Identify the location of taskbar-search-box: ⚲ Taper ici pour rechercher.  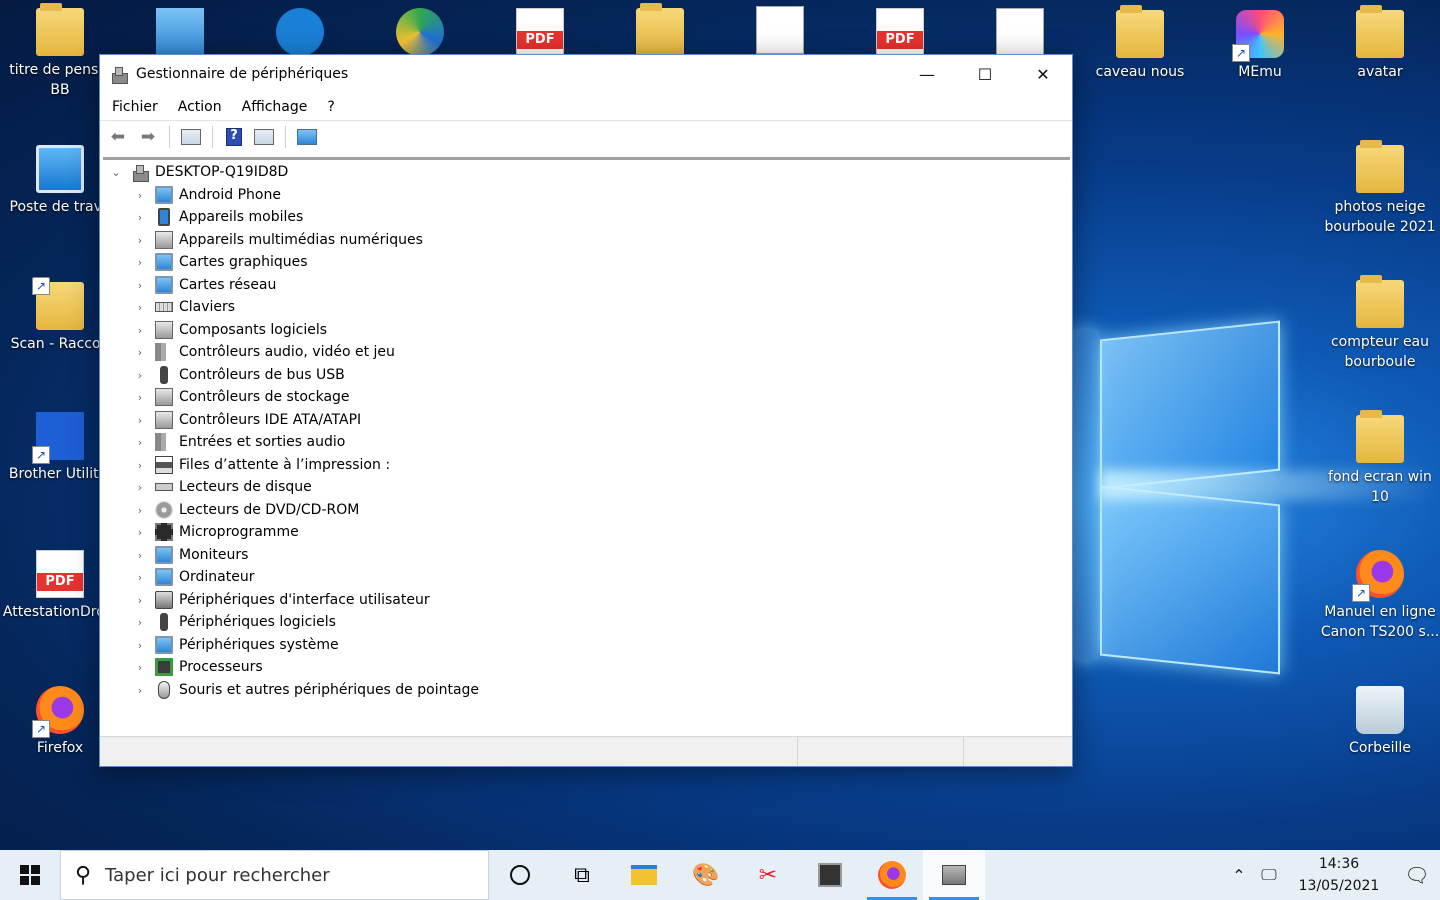
(274, 875).